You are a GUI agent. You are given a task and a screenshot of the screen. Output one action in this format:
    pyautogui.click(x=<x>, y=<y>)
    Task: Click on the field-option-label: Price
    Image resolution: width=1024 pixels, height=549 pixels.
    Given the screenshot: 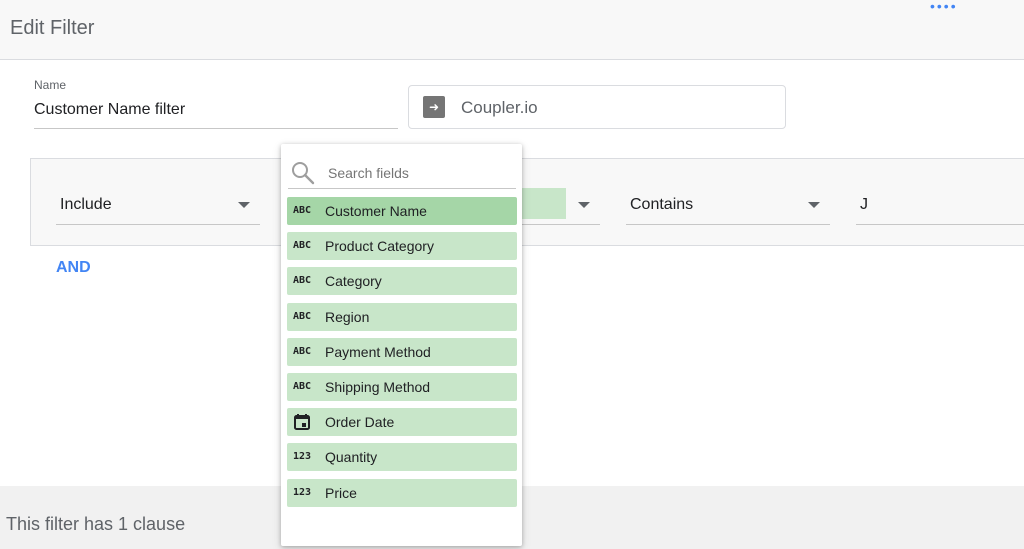 What is the action you would take?
    pyautogui.click(x=341, y=492)
    